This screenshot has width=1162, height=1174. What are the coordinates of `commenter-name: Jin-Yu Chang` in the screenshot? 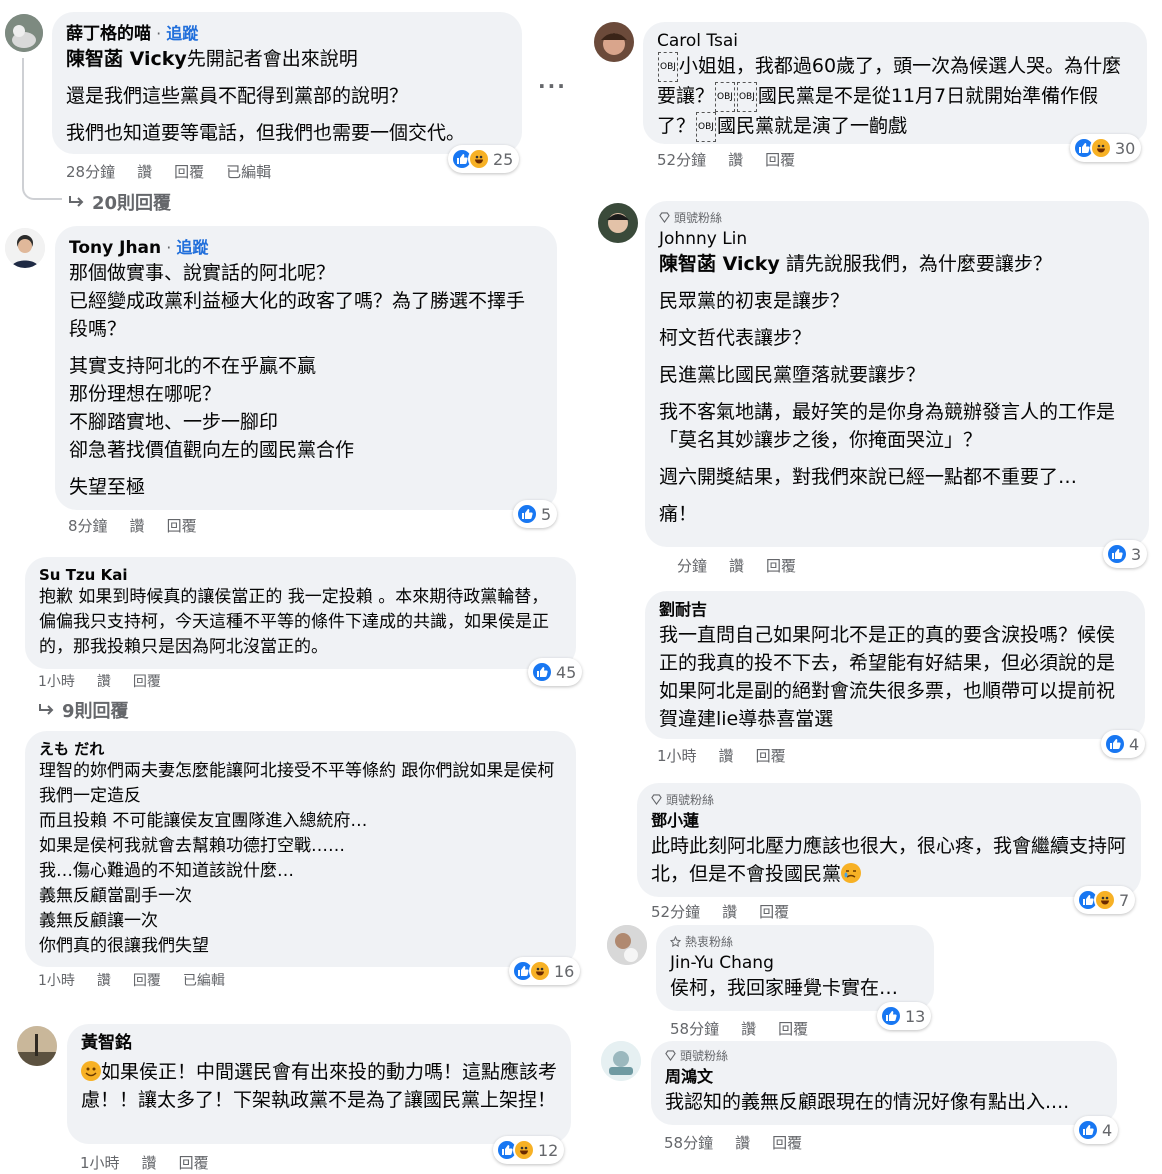 It's located at (795, 963).